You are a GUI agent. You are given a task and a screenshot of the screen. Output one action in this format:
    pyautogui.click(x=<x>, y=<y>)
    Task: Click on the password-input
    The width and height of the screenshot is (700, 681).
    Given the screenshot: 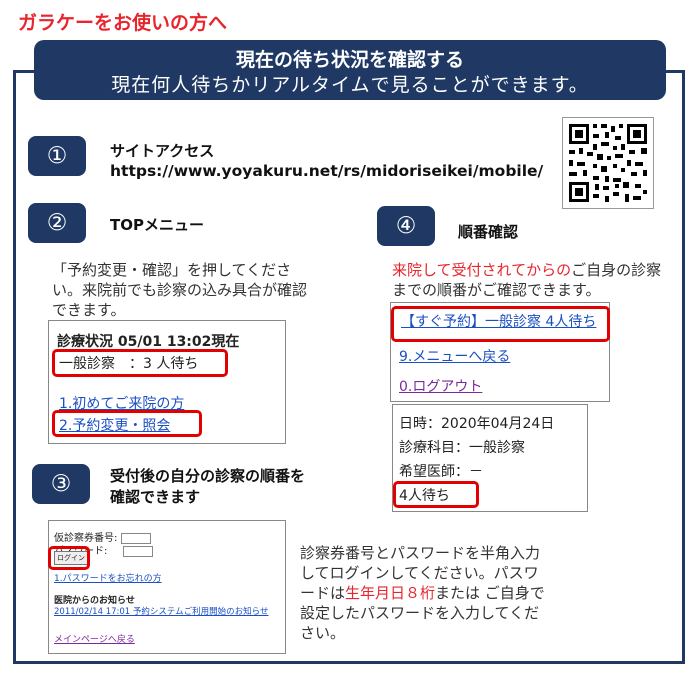 What is the action you would take?
    pyautogui.click(x=137, y=551)
    